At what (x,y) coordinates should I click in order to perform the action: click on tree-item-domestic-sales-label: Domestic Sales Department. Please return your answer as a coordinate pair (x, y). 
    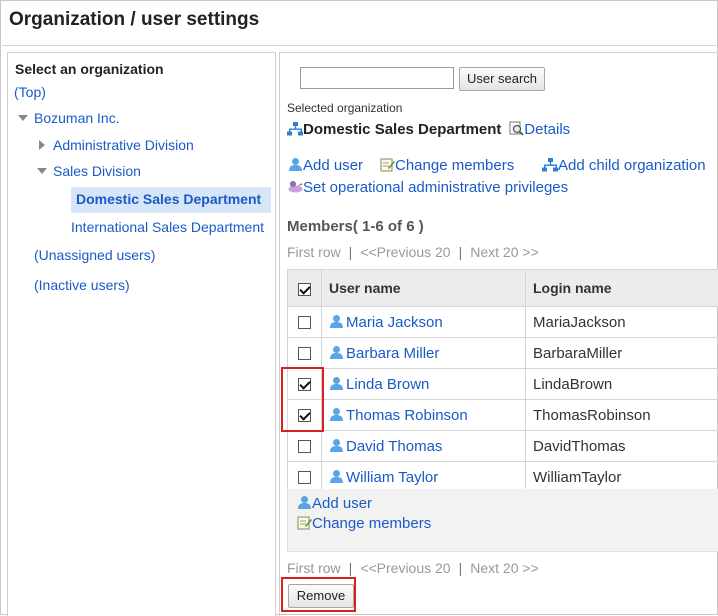
    Looking at the image, I should click on (168, 199).